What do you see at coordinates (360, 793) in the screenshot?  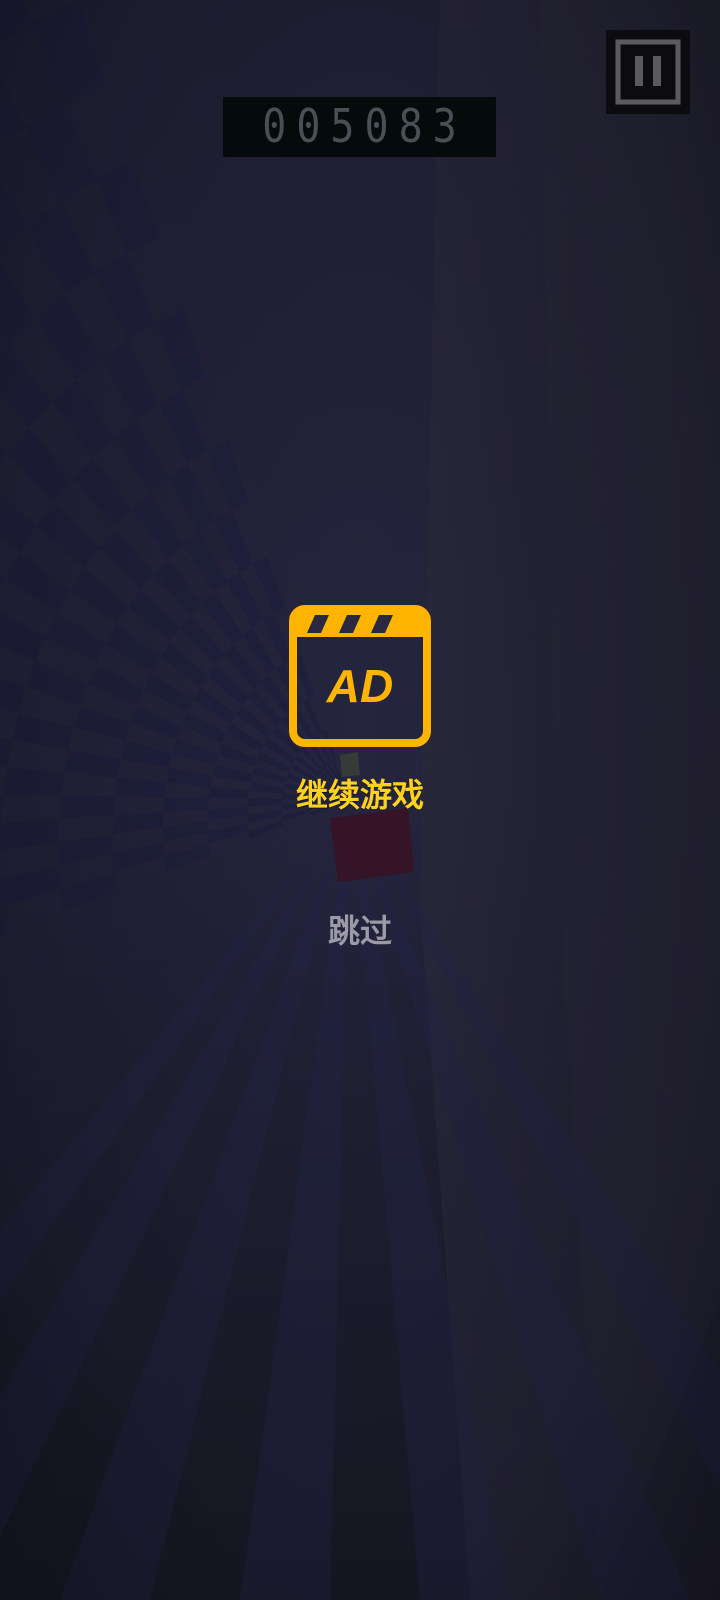 I see `continue-game-label: 继续游戏` at bounding box center [360, 793].